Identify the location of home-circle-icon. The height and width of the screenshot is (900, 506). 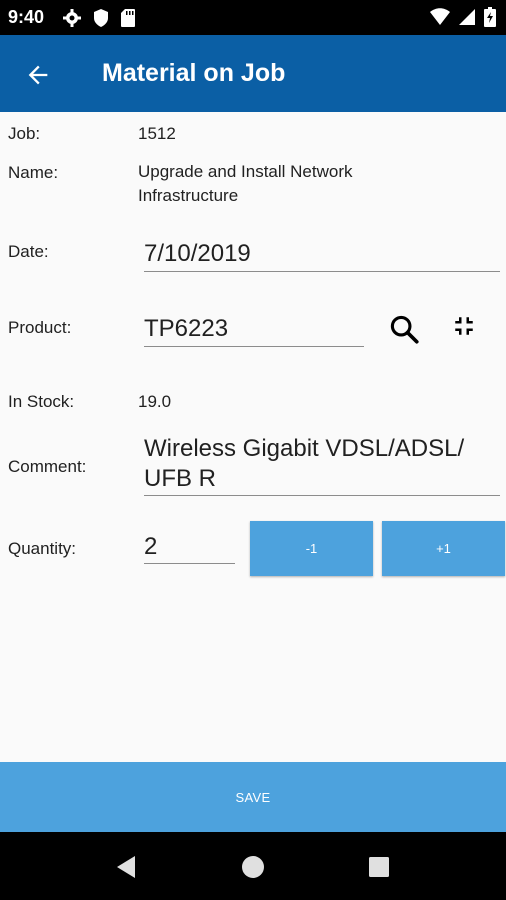
(253, 867).